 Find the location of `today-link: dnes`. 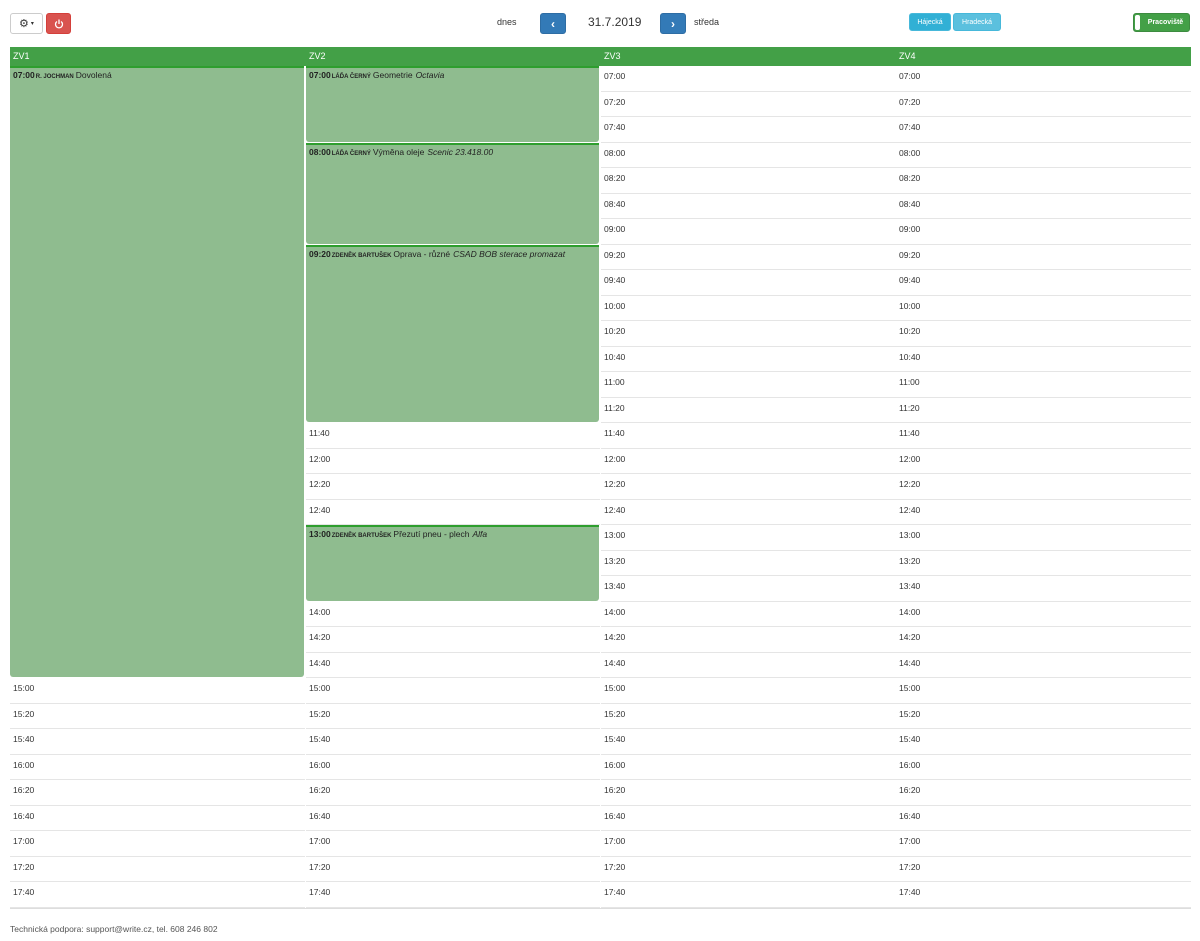

today-link: dnes is located at coordinates (507, 22).